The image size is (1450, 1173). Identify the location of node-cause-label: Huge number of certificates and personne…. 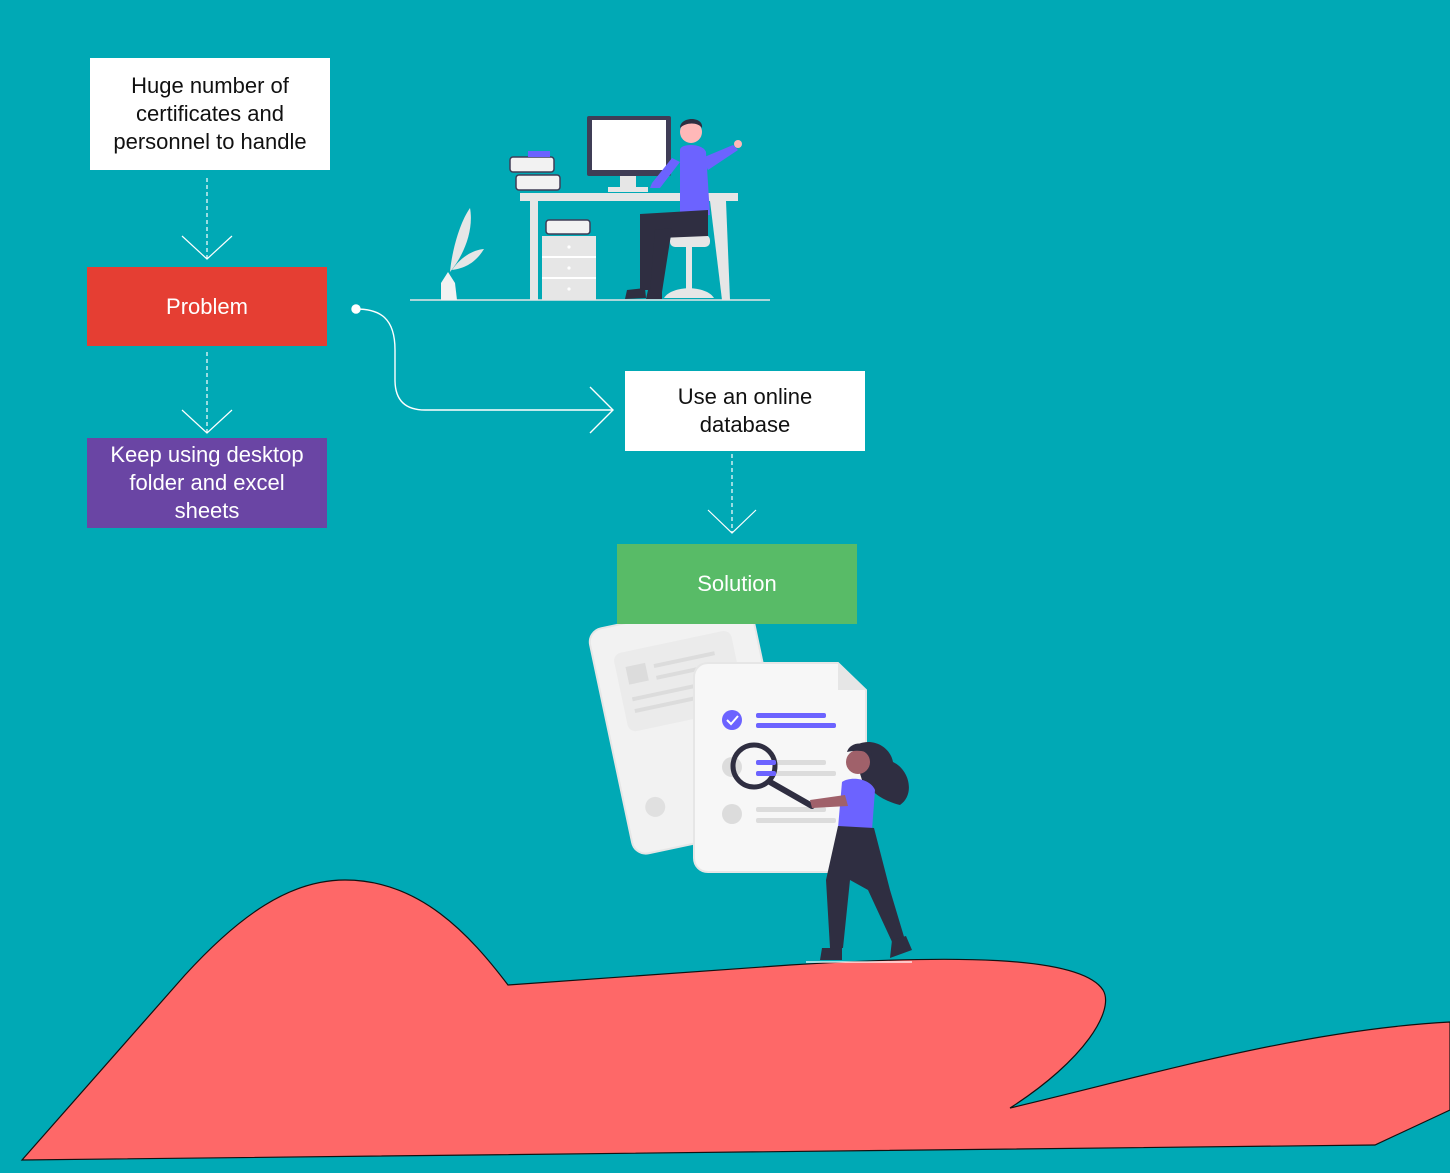
(210, 113).